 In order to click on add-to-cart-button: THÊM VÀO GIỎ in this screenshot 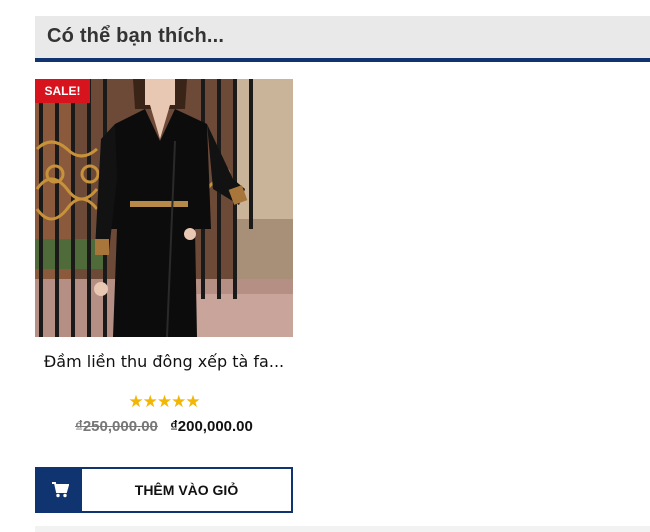, I will do `click(164, 490)`.